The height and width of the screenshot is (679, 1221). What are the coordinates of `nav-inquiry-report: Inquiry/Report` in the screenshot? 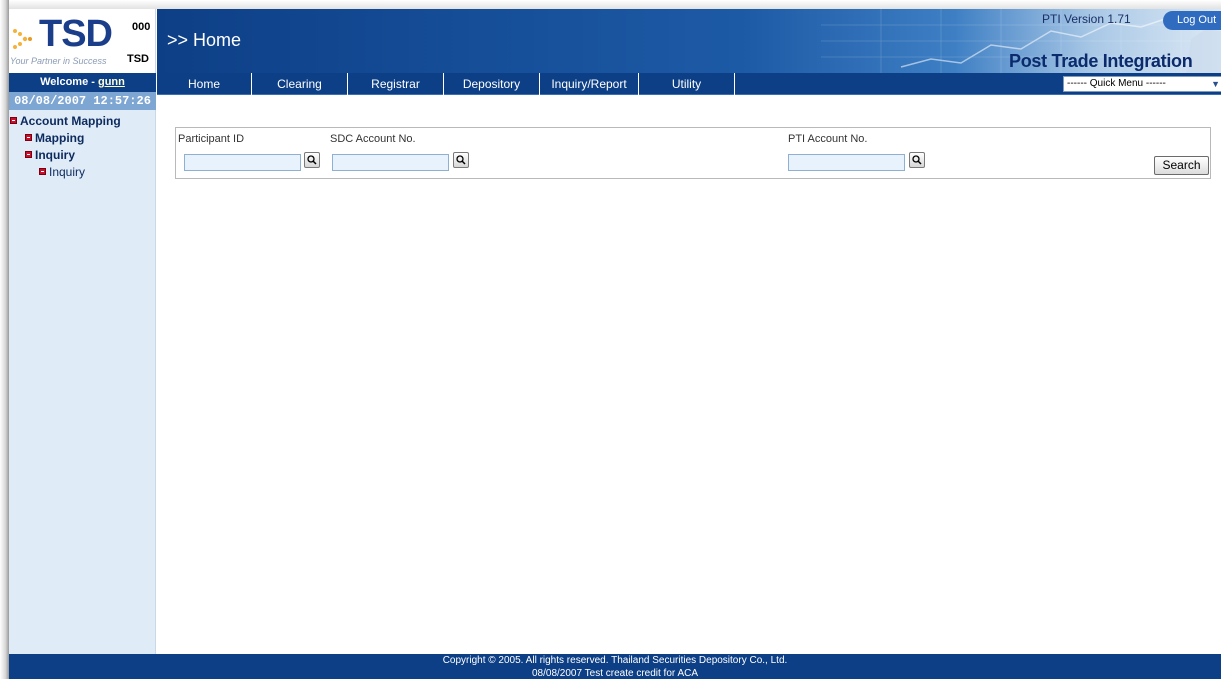 It's located at (589, 84).